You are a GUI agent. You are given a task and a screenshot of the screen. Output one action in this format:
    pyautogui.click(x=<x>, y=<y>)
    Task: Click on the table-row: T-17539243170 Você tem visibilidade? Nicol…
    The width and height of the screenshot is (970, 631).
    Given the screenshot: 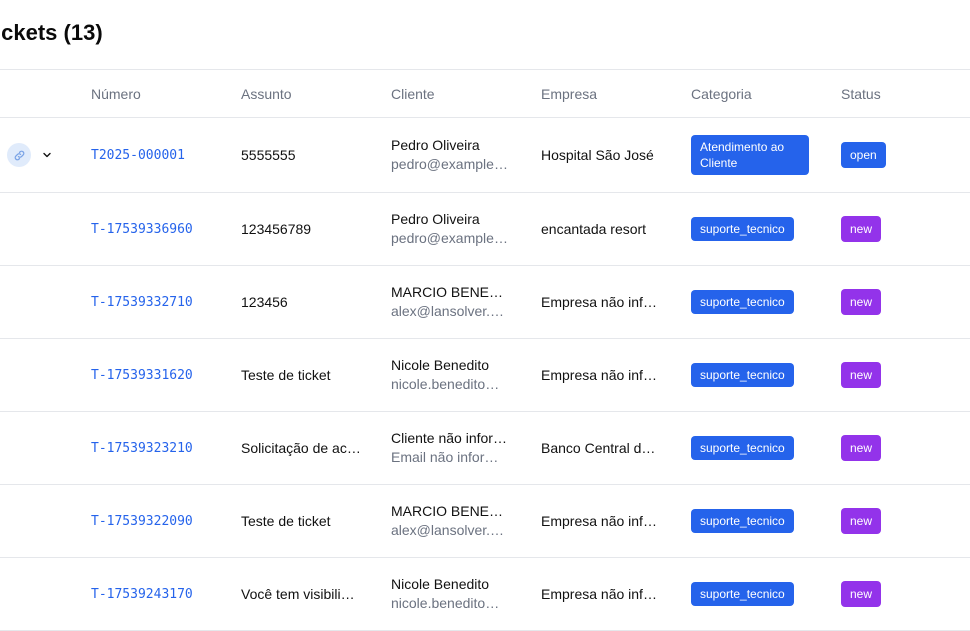 What is the action you would take?
    pyautogui.click(x=485, y=594)
    